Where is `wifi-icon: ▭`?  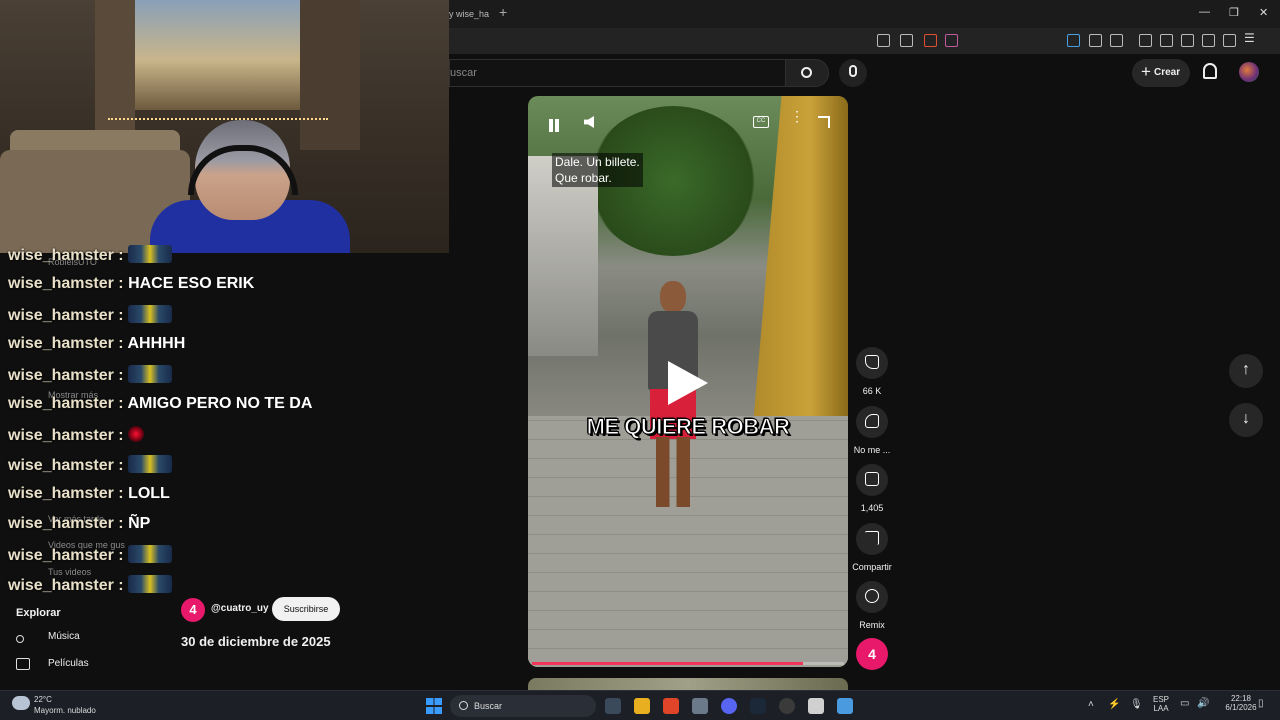
wifi-icon: ▭ is located at coordinates (1184, 703).